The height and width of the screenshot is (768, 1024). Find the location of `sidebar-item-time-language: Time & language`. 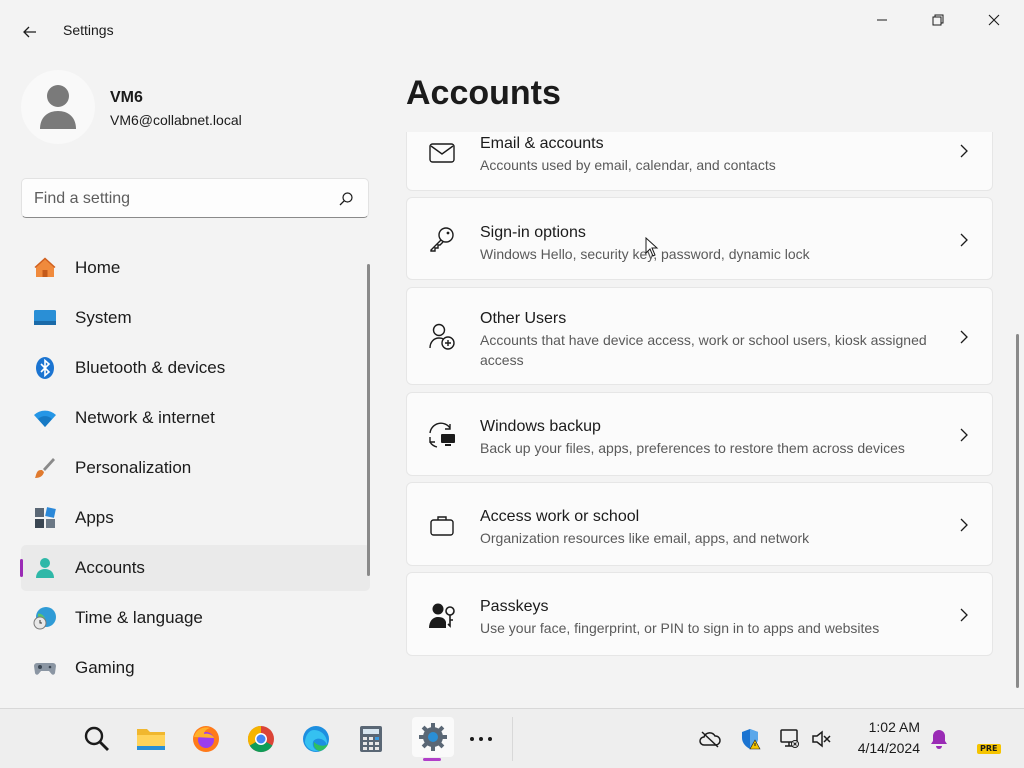

sidebar-item-time-language: Time & language is located at coordinates (195, 618).